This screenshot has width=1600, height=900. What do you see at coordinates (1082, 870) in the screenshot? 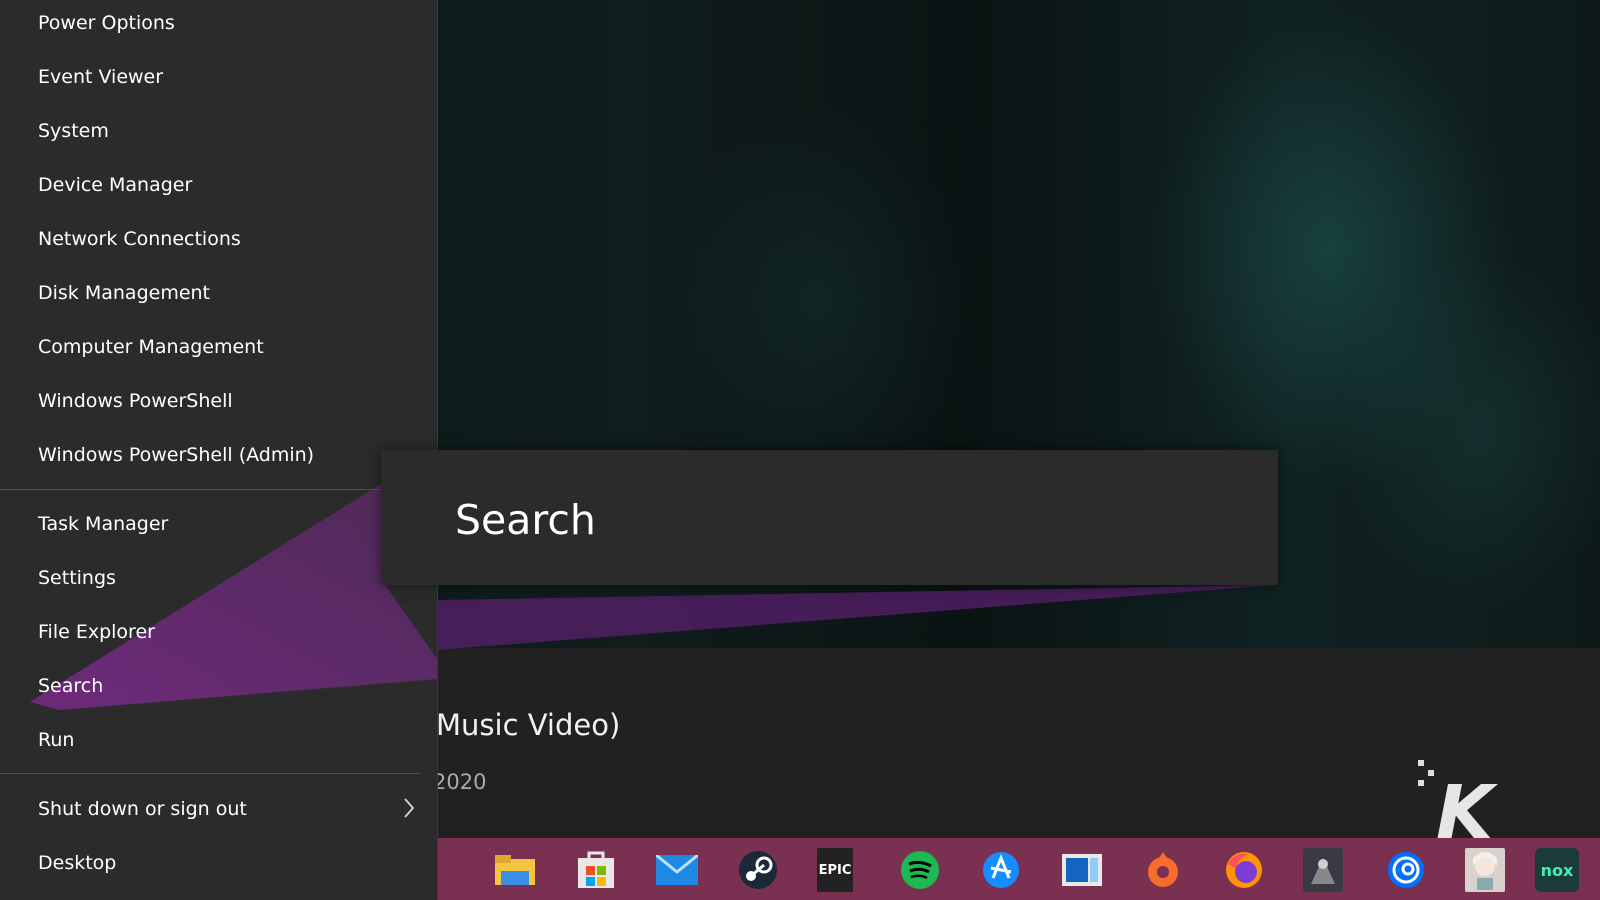
I see `photo-app-icon` at bounding box center [1082, 870].